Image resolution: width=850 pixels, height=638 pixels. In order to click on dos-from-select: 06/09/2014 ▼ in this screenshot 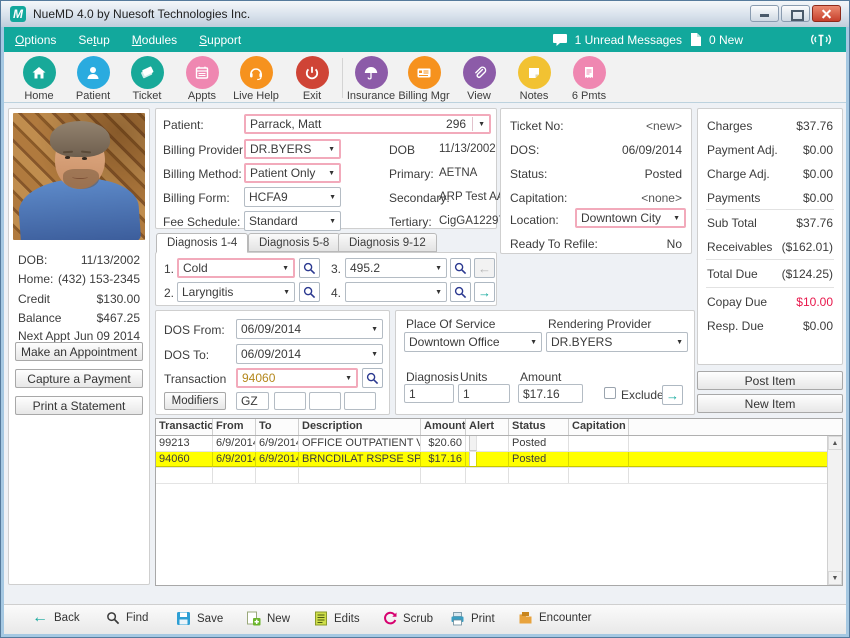, I will do `click(309, 329)`.